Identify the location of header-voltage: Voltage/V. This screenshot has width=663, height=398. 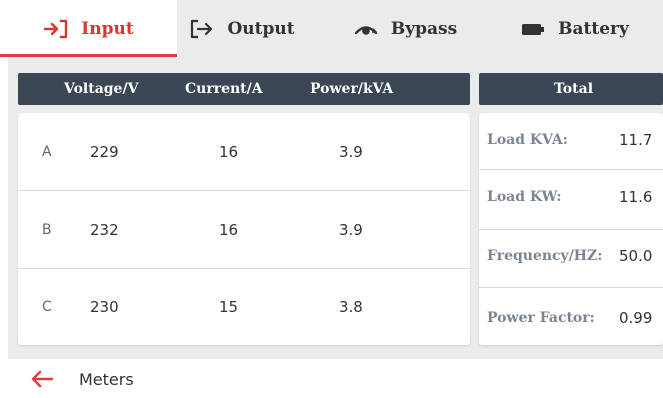
(101, 89).